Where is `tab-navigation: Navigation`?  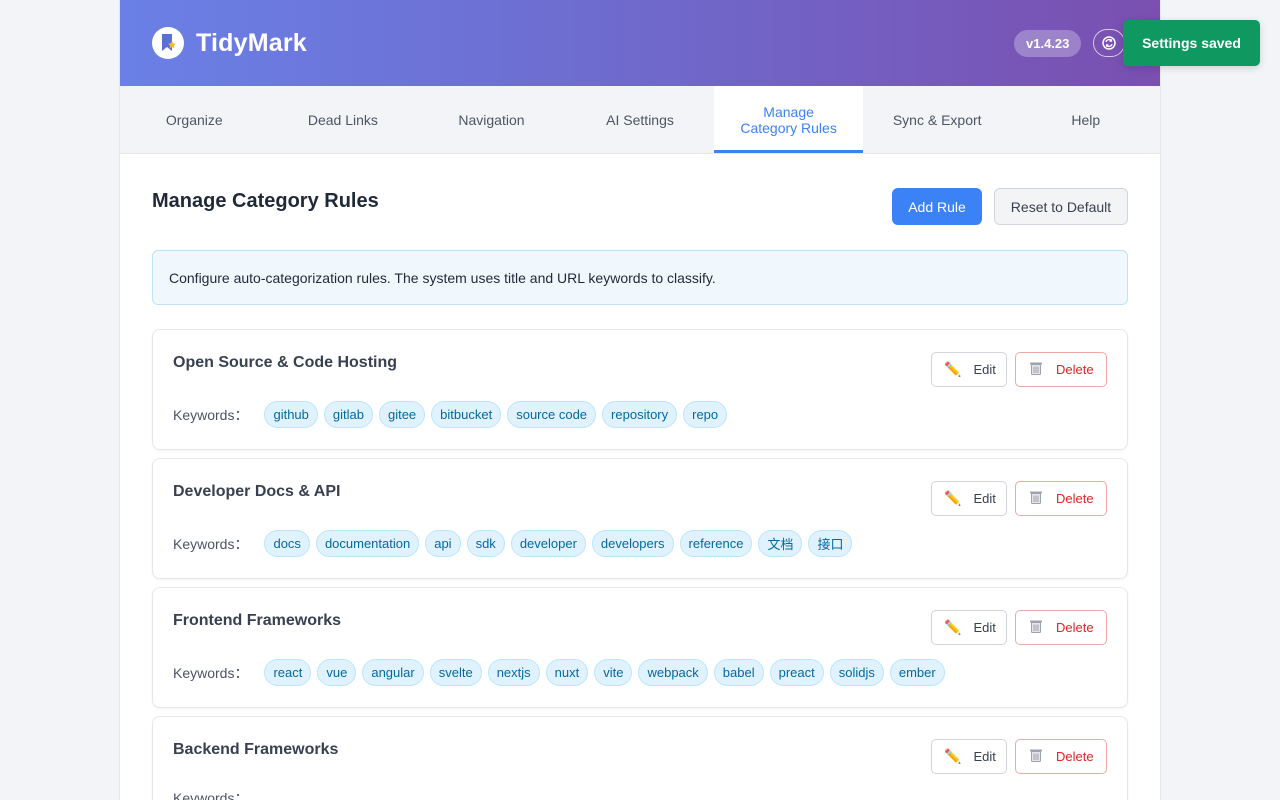
tab-navigation: Navigation is located at coordinates (491, 119).